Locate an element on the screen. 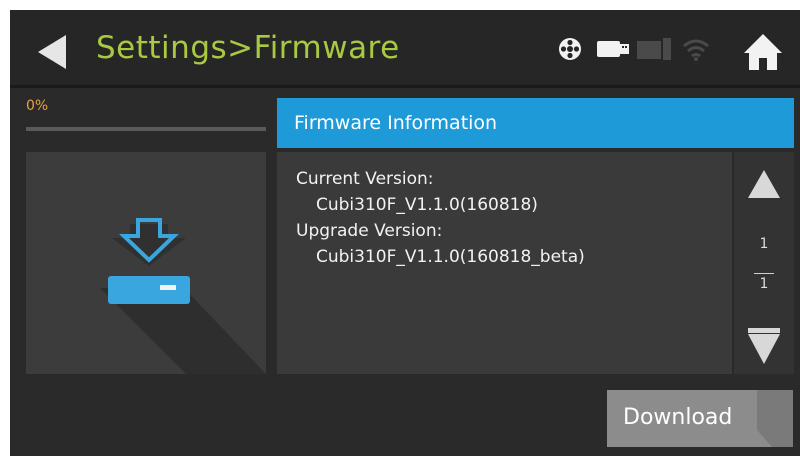  page-current: 1 is located at coordinates (764, 244).